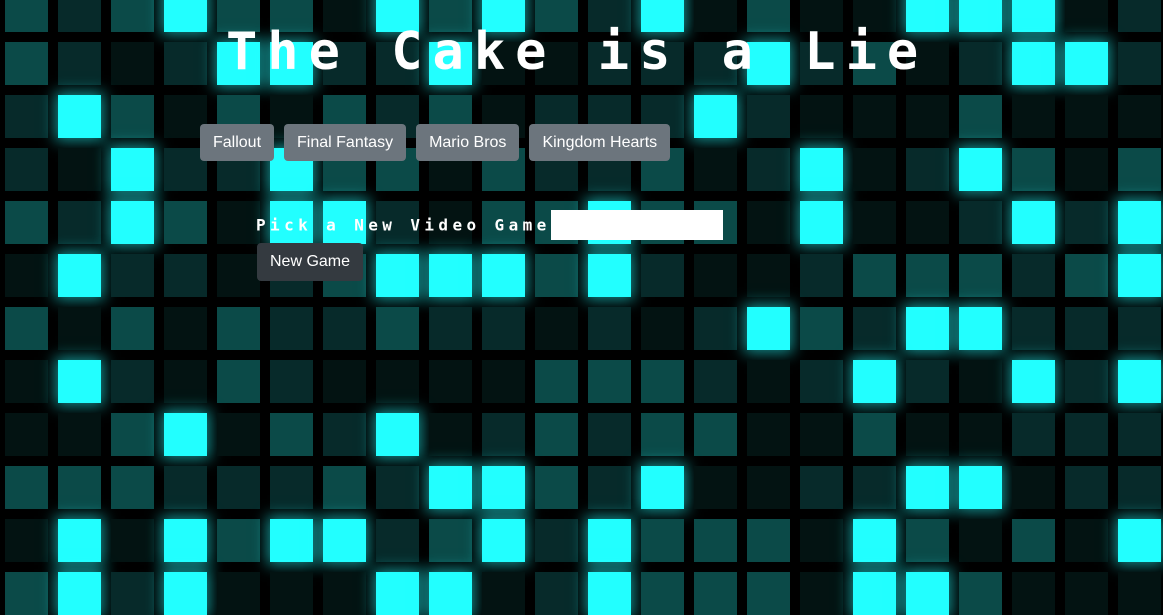 The height and width of the screenshot is (615, 1163). I want to click on game-button-fallout: Fallout, so click(237, 142).